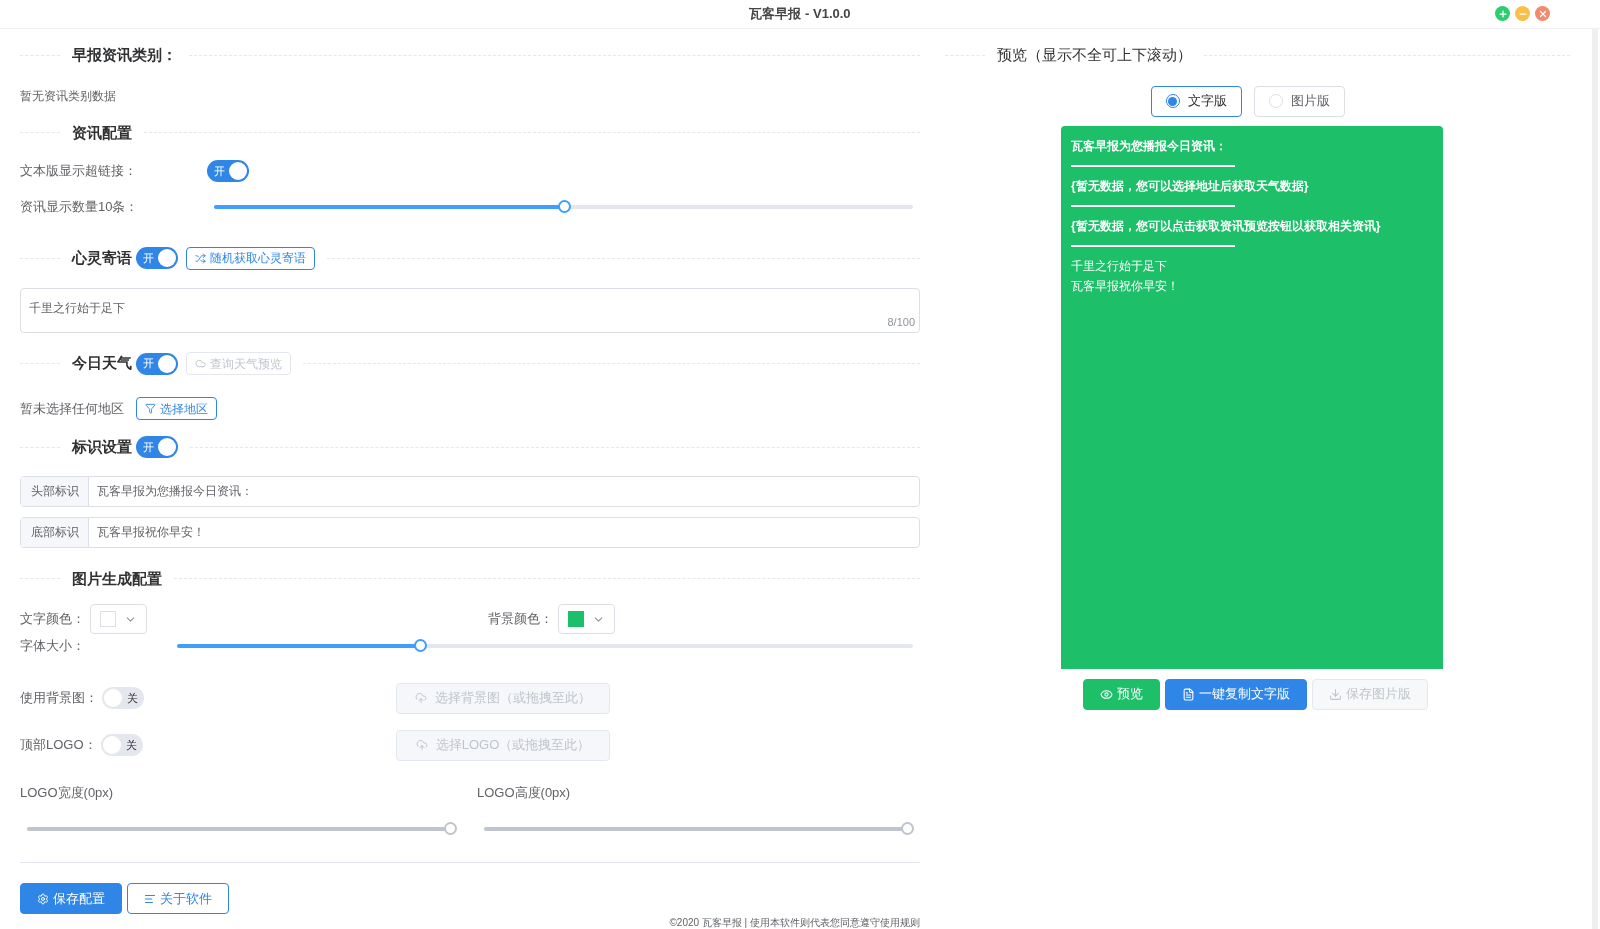 The height and width of the screenshot is (929, 1600). I want to click on plus-icon, so click(1502, 13).